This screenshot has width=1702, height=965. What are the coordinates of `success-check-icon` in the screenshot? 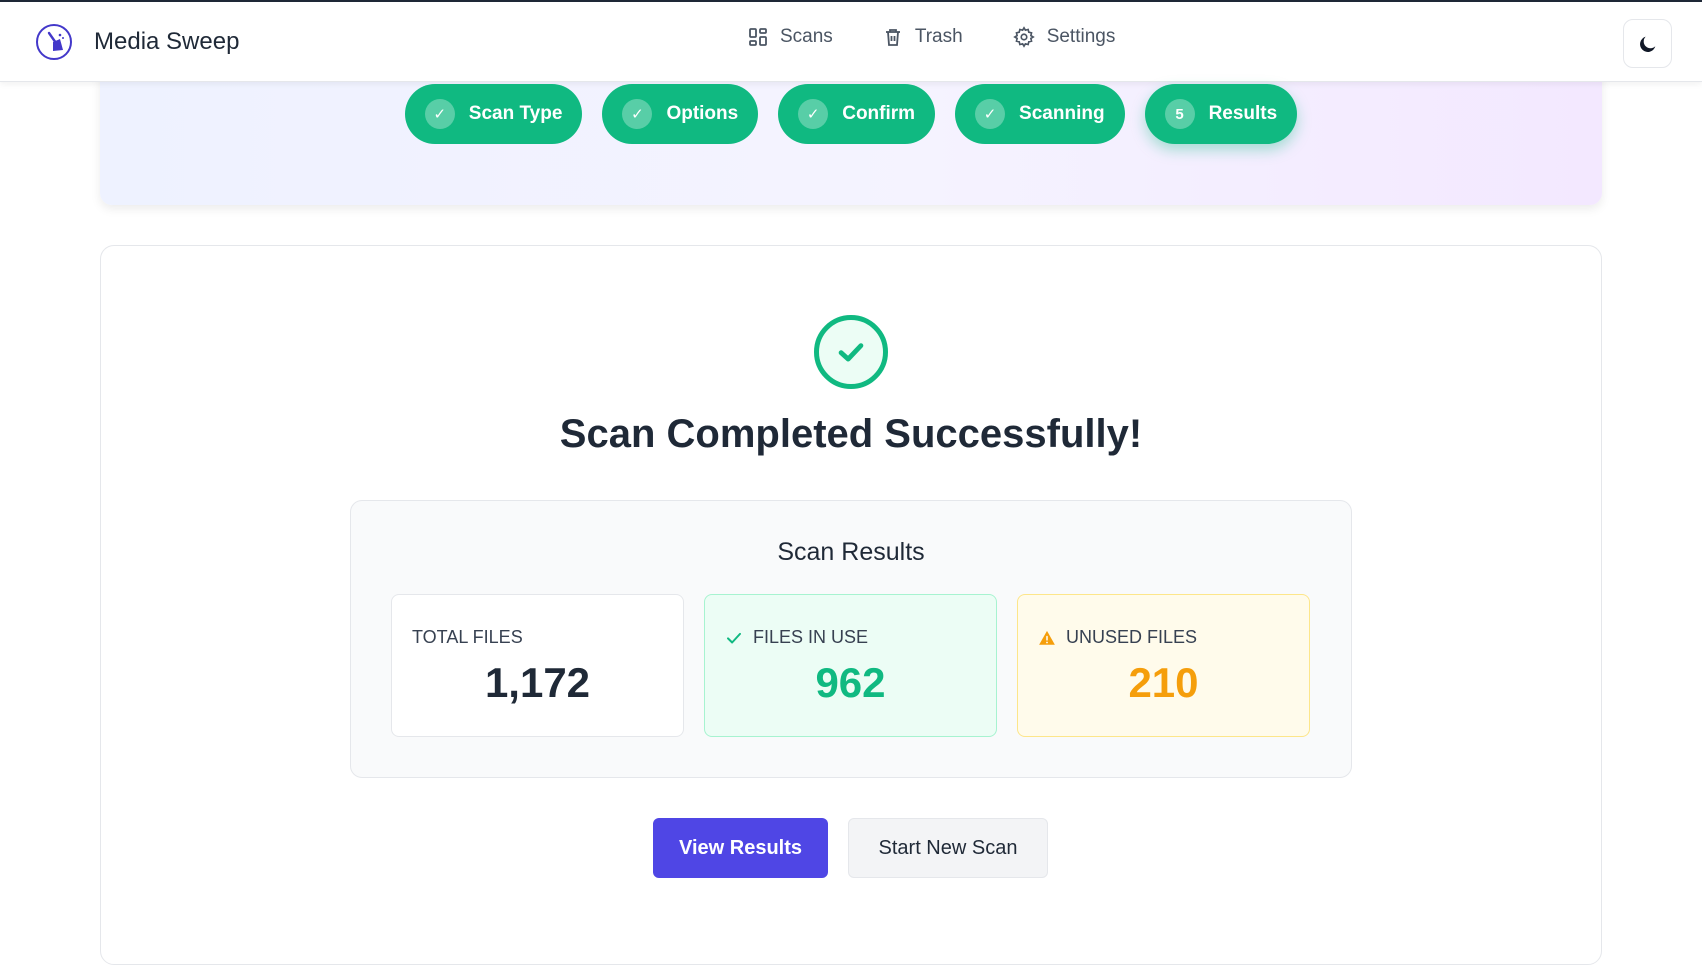 It's located at (851, 352).